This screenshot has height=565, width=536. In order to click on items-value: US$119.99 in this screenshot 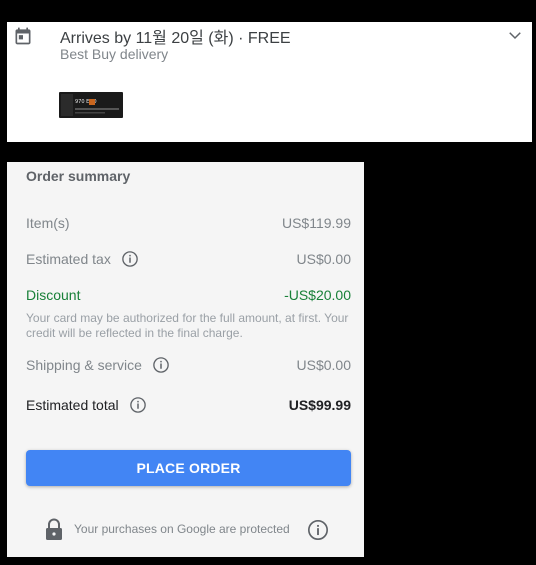, I will do `click(316, 223)`.